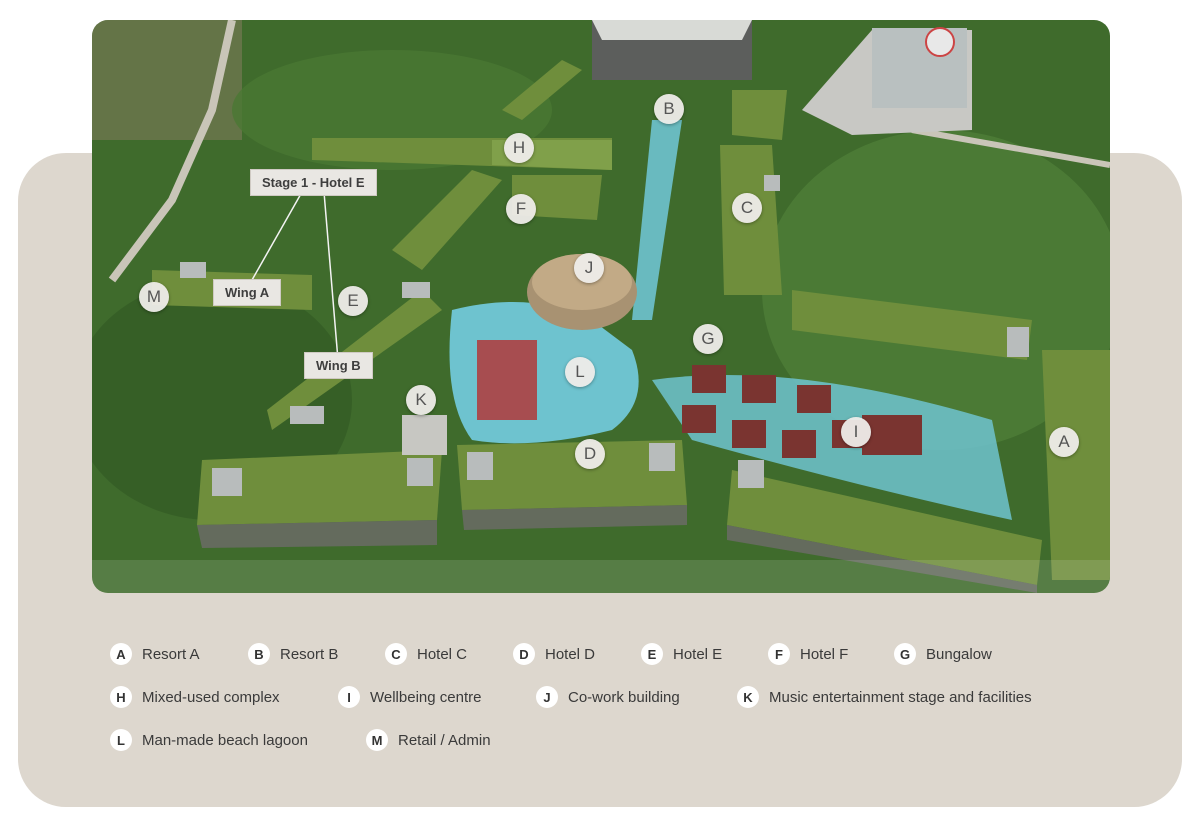  What do you see at coordinates (521, 209) in the screenshot?
I see `marker-f: F` at bounding box center [521, 209].